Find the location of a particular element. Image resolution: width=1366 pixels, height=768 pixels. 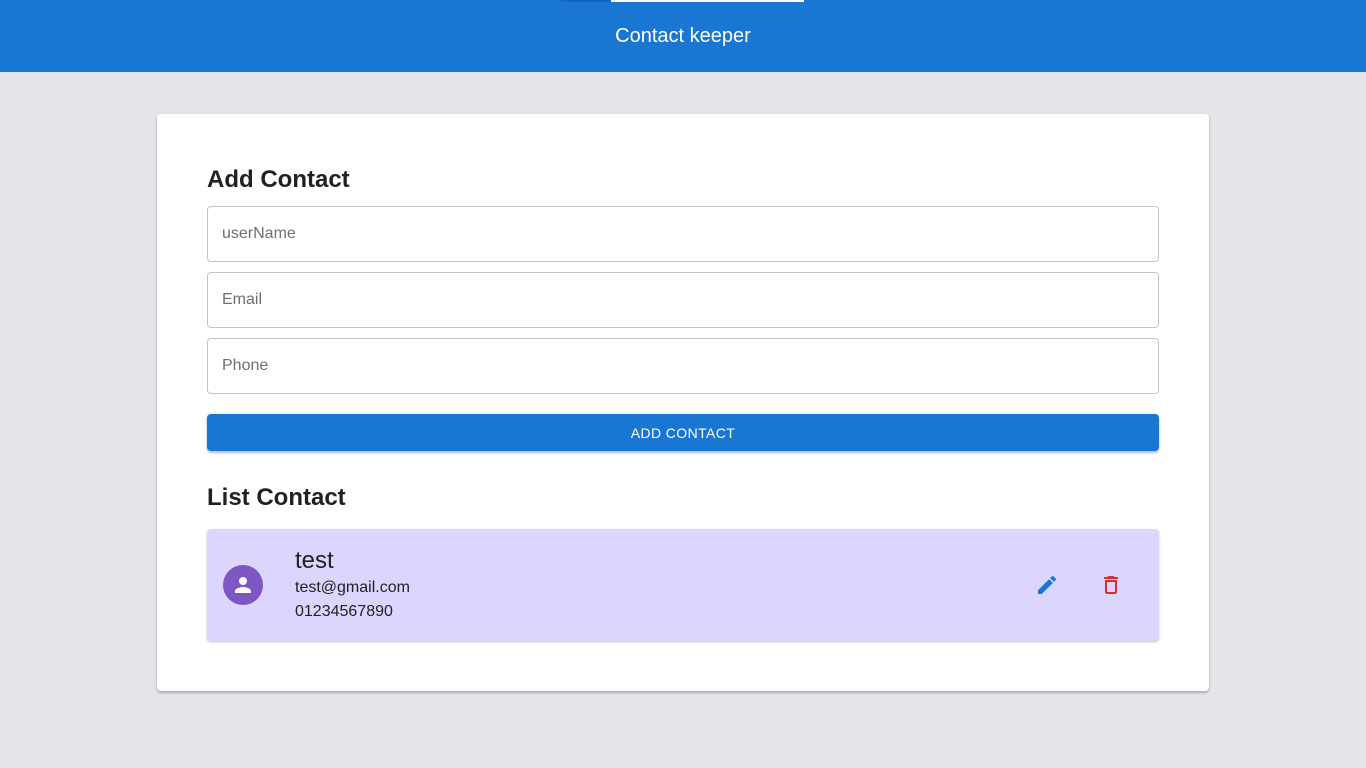

email-input is located at coordinates (683, 300).